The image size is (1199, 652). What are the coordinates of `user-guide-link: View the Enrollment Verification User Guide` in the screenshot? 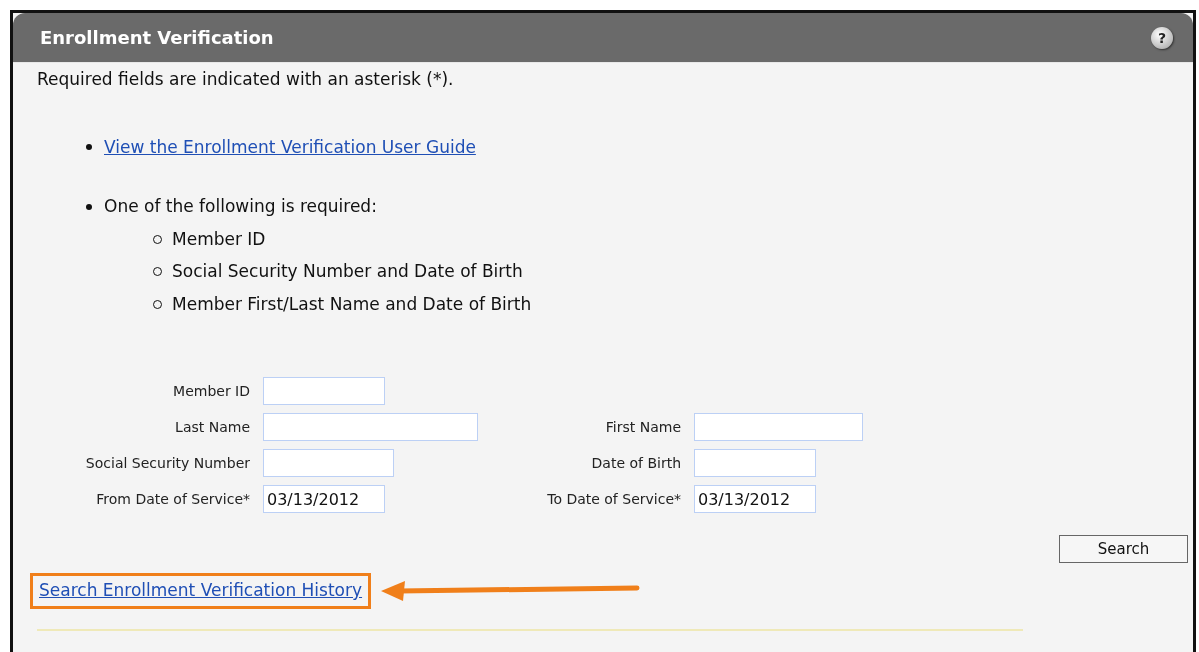 It's located at (290, 147).